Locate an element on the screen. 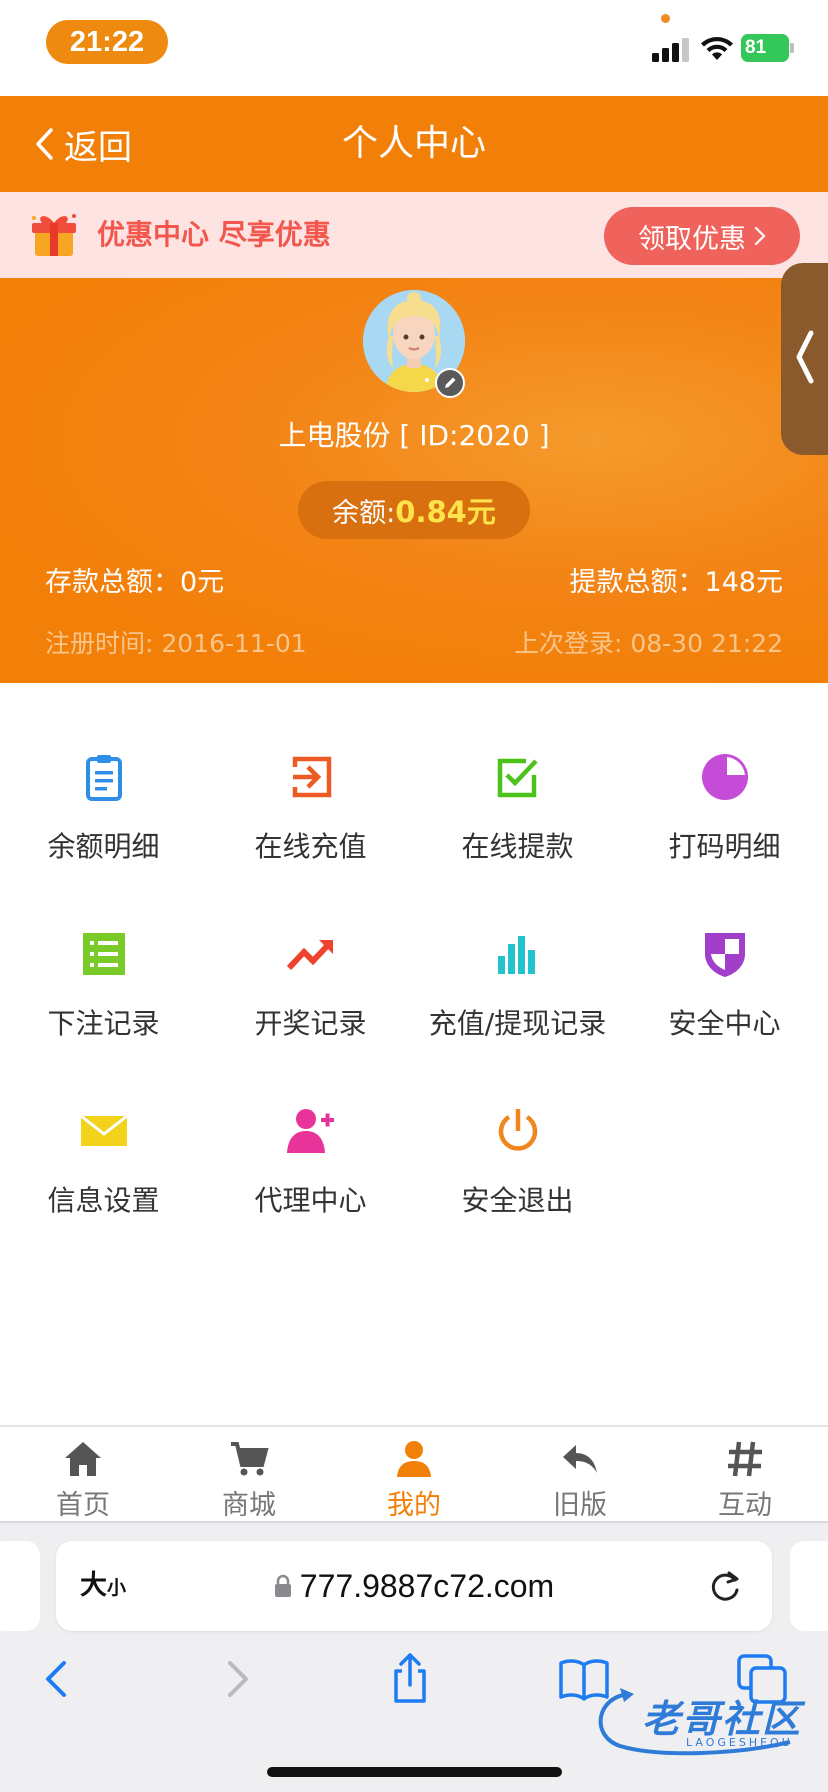  balance-value: 0.84元 is located at coordinates (445, 512).